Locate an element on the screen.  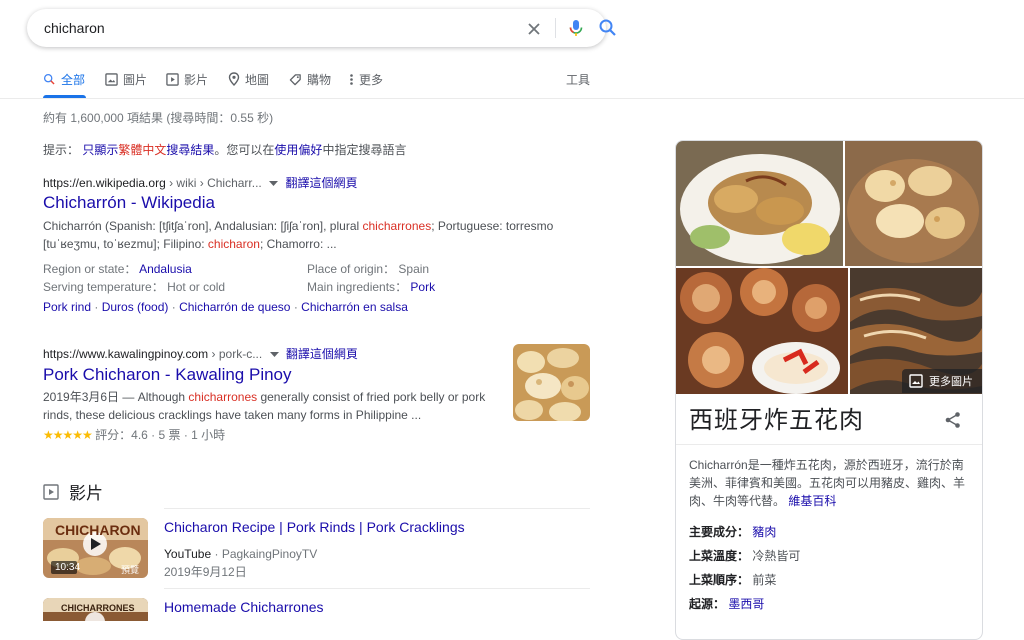
snippet-date: 2019年3月6日 — Although is located at coordinates (116, 397).